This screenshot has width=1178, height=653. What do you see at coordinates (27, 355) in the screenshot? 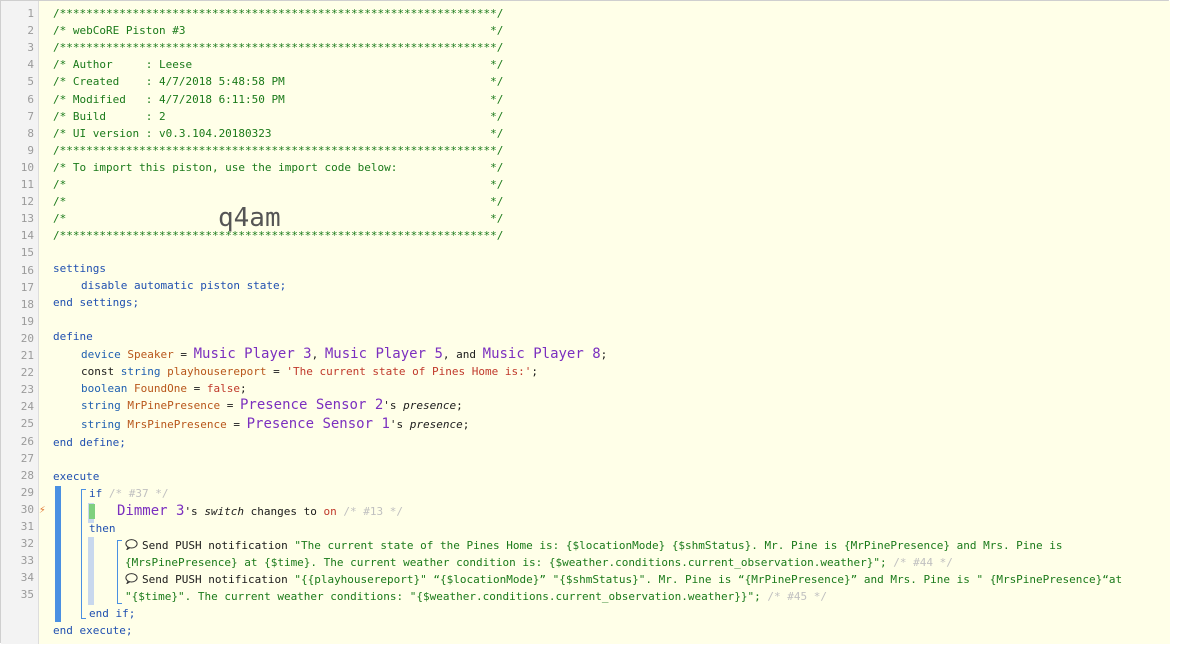
I see `line-number: 21` at bounding box center [27, 355].